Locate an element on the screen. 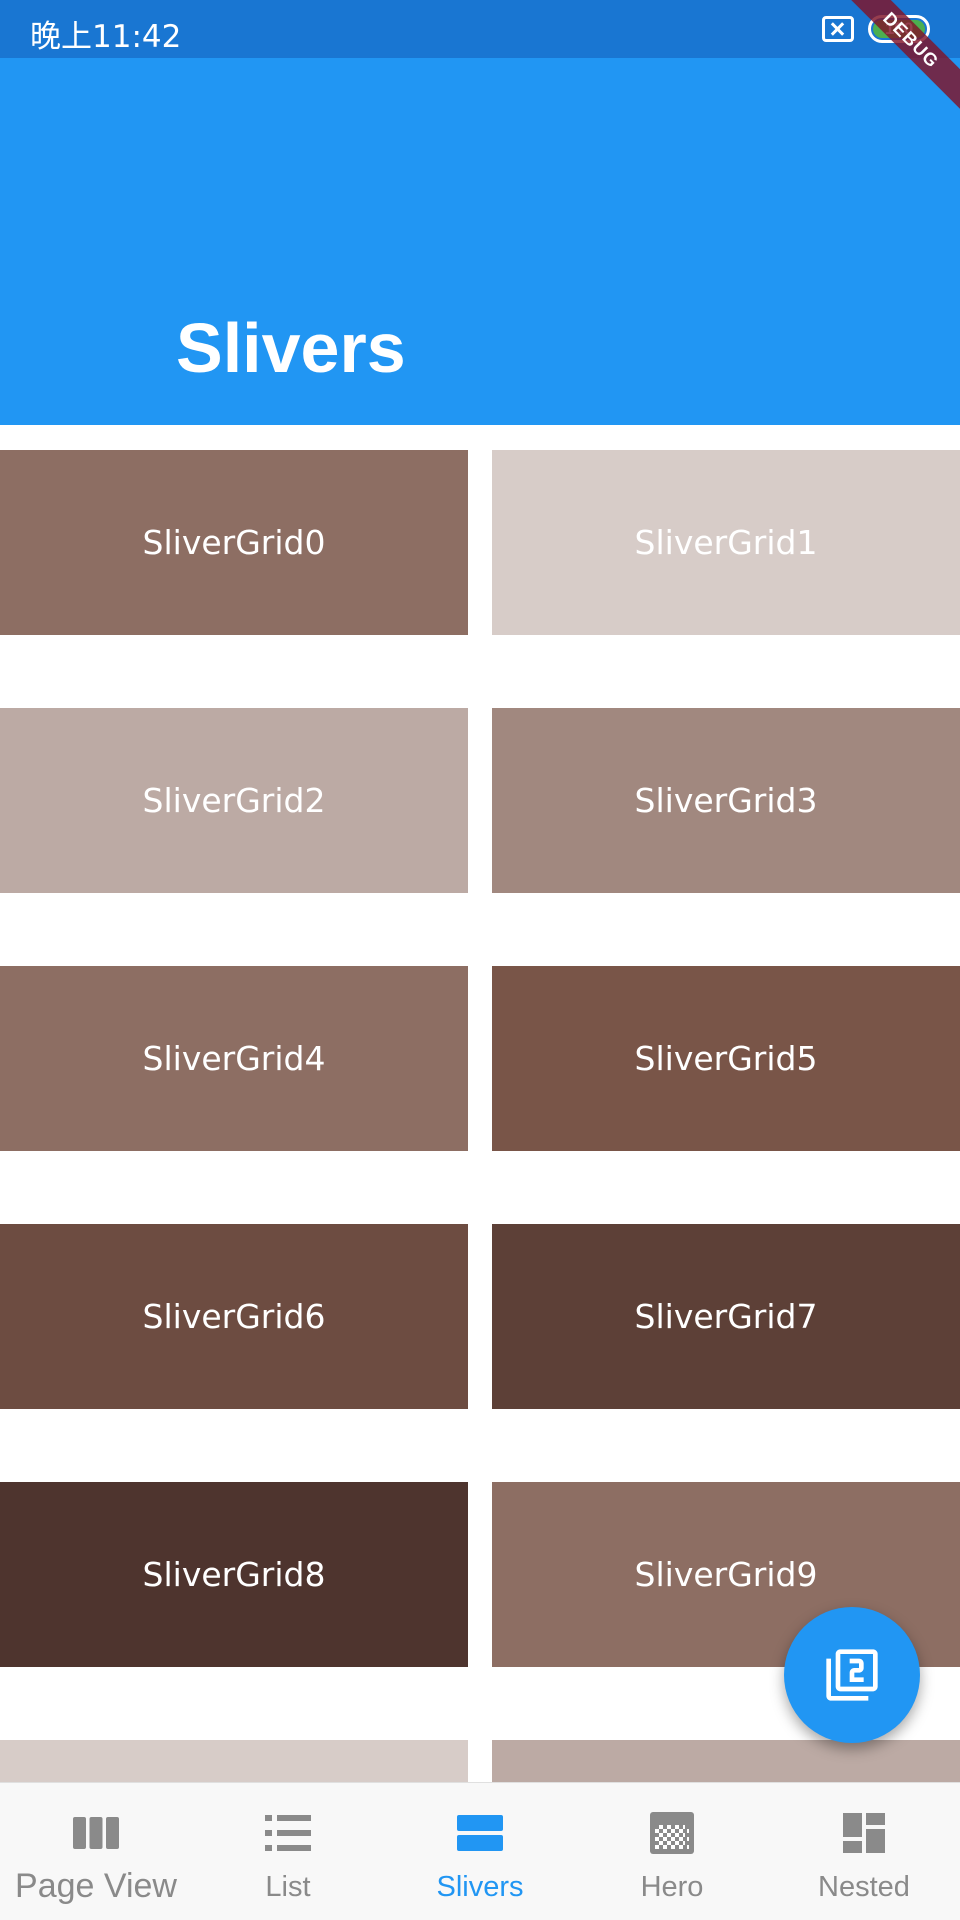 The height and width of the screenshot is (1920, 960). view-agenda-icon is located at coordinates (480, 1833).